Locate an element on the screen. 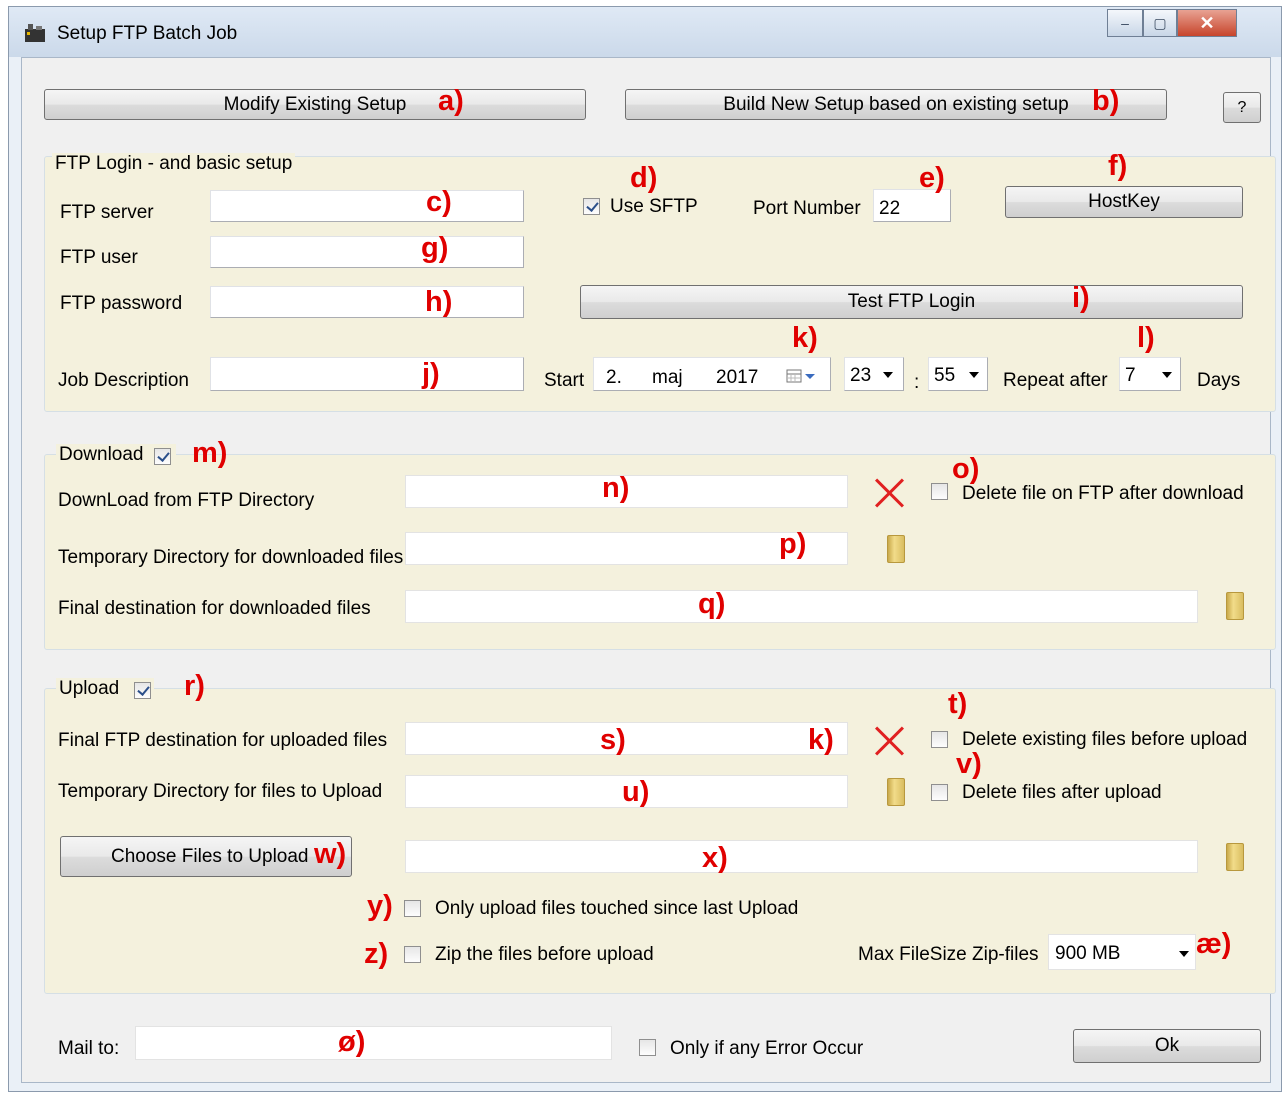  browse-download-final-folder-icon is located at coordinates (1235, 606).